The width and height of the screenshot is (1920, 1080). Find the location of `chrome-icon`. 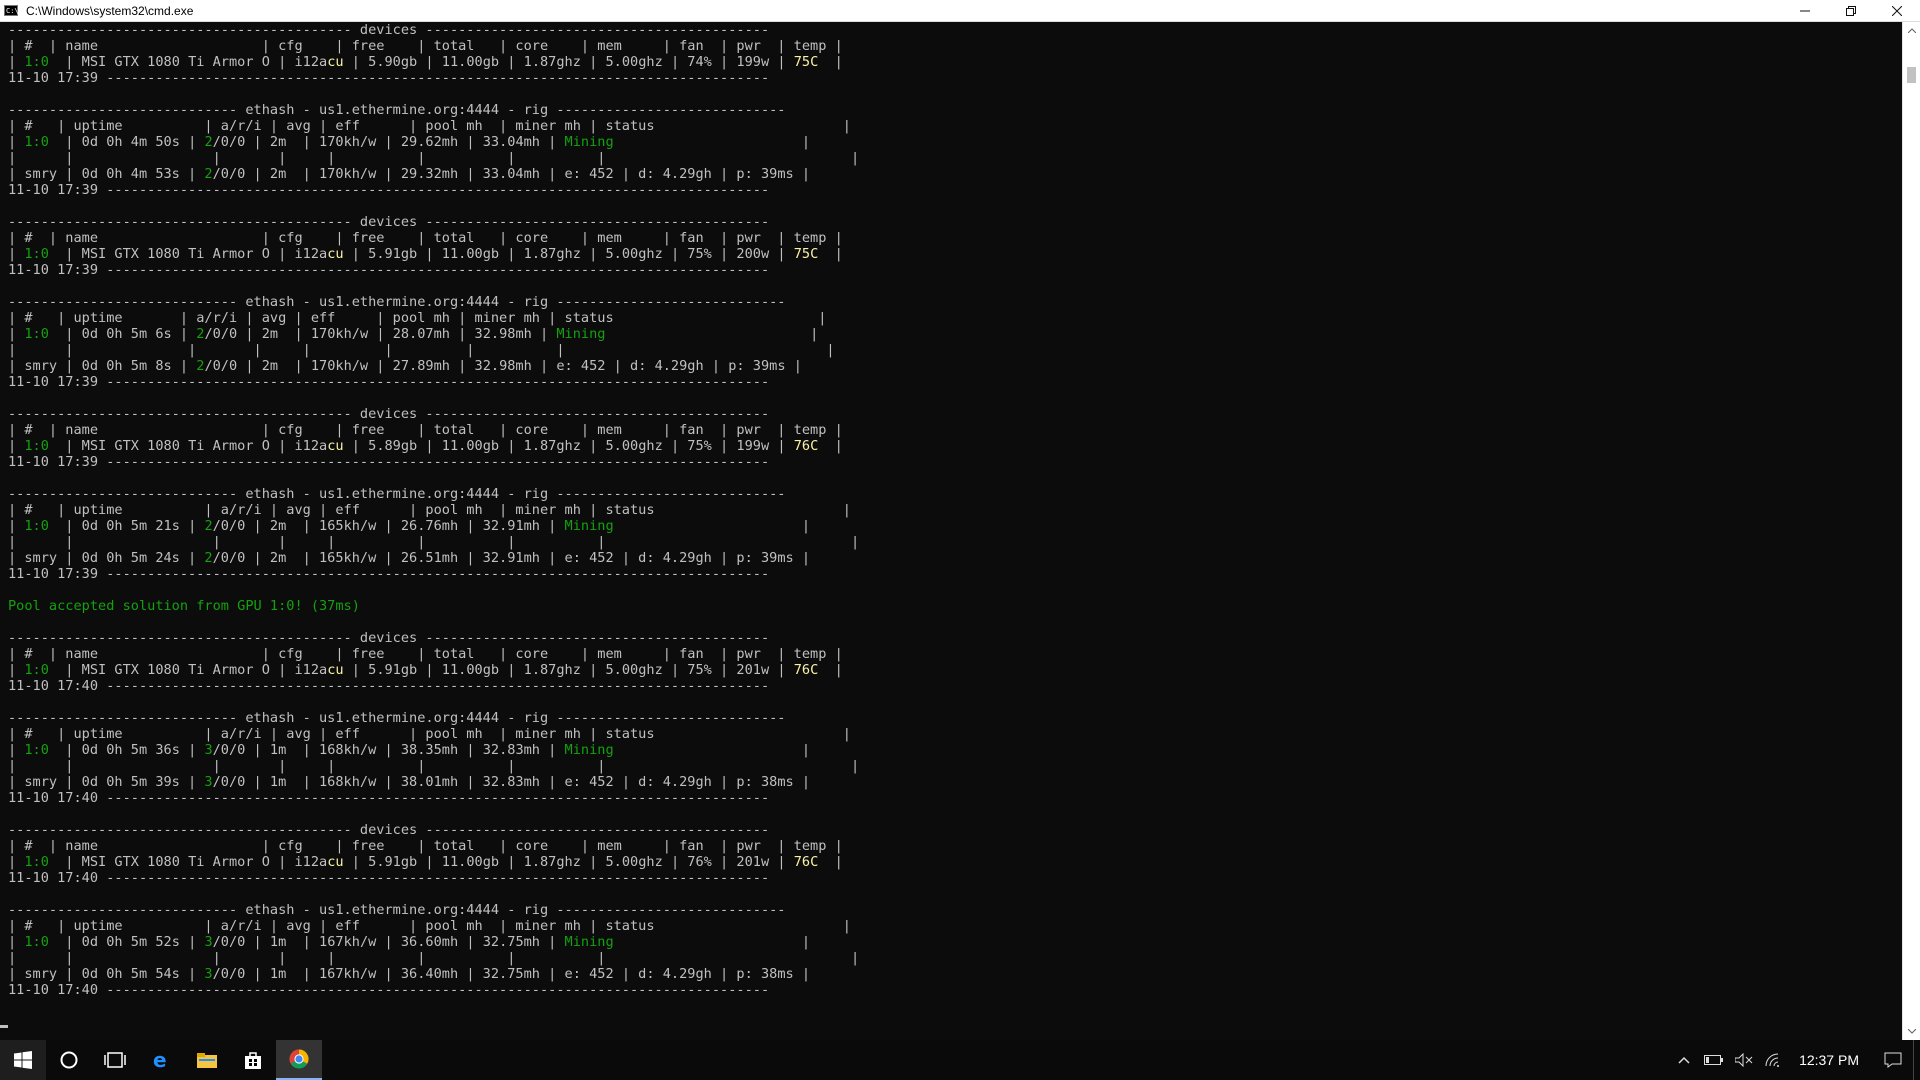

chrome-icon is located at coordinates (299, 1059).